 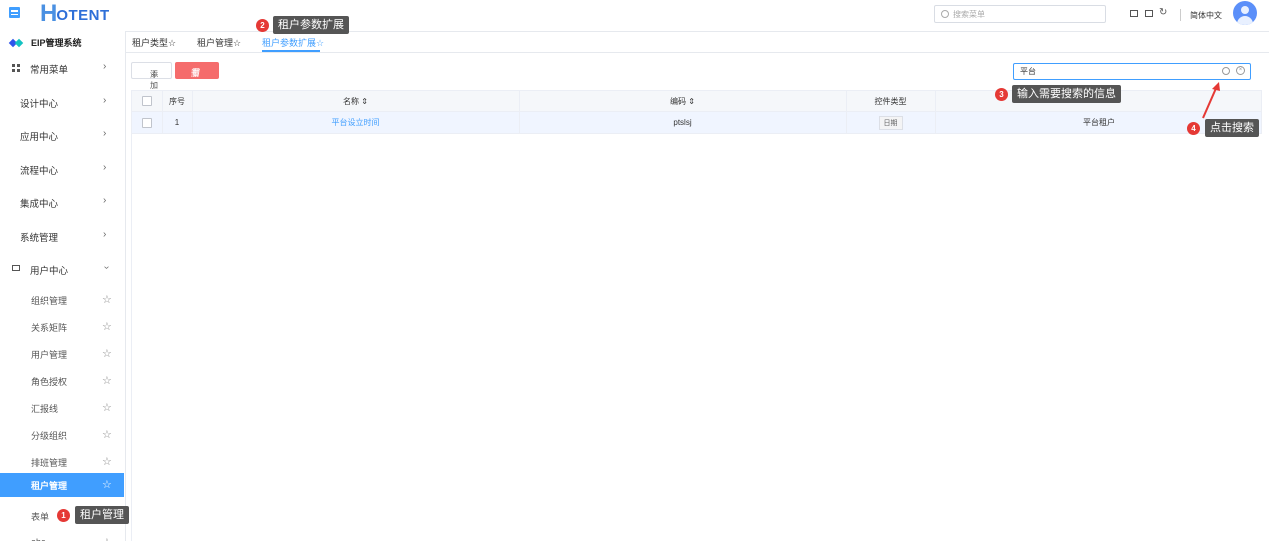 What do you see at coordinates (291, 51) in the screenshot?
I see `active-tab-indicator` at bounding box center [291, 51].